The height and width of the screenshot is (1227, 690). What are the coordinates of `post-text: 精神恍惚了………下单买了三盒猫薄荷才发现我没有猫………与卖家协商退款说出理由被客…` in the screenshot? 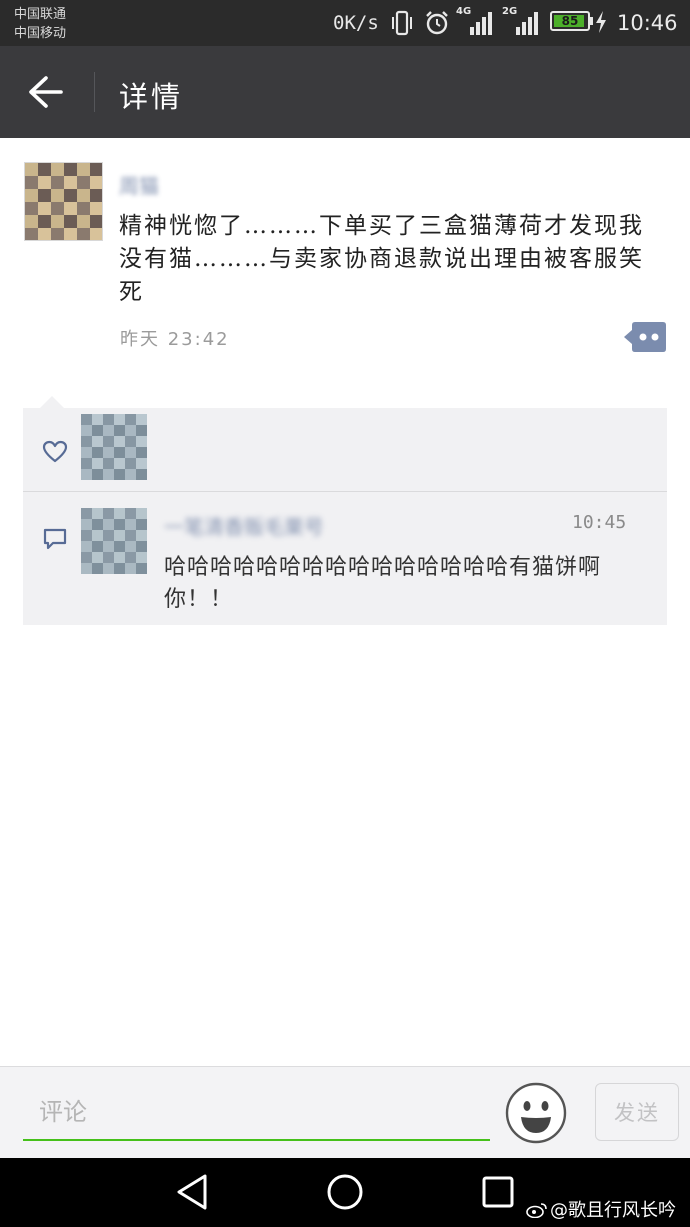 It's located at (381, 259).